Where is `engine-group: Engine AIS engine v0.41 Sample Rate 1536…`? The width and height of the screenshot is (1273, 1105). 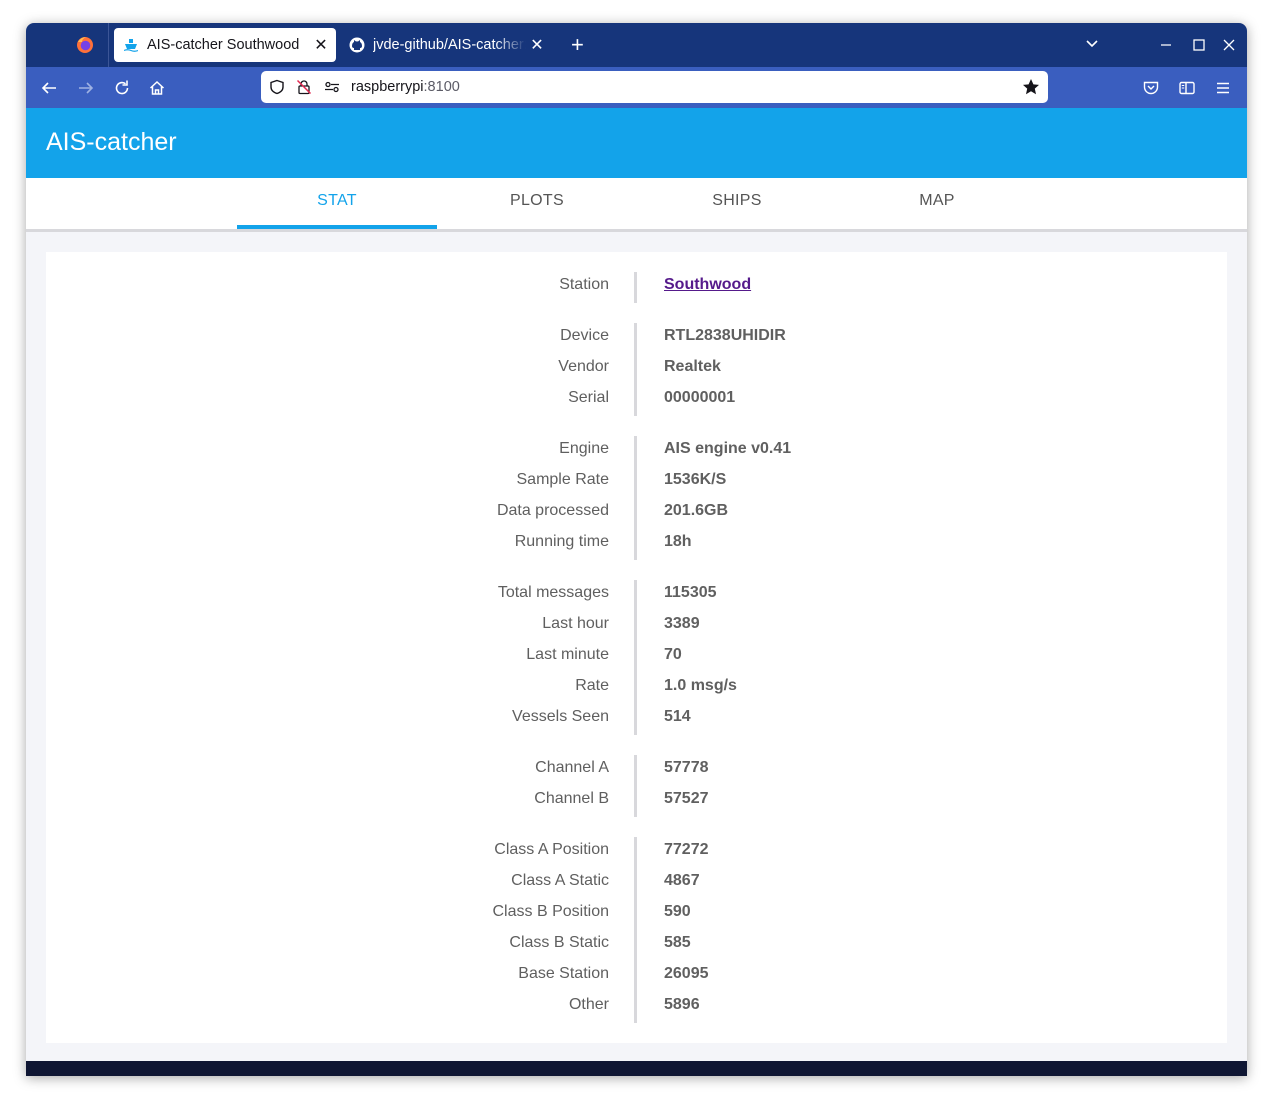
engine-group: Engine AIS engine v0.41 Sample Rate 1536… is located at coordinates (636, 498).